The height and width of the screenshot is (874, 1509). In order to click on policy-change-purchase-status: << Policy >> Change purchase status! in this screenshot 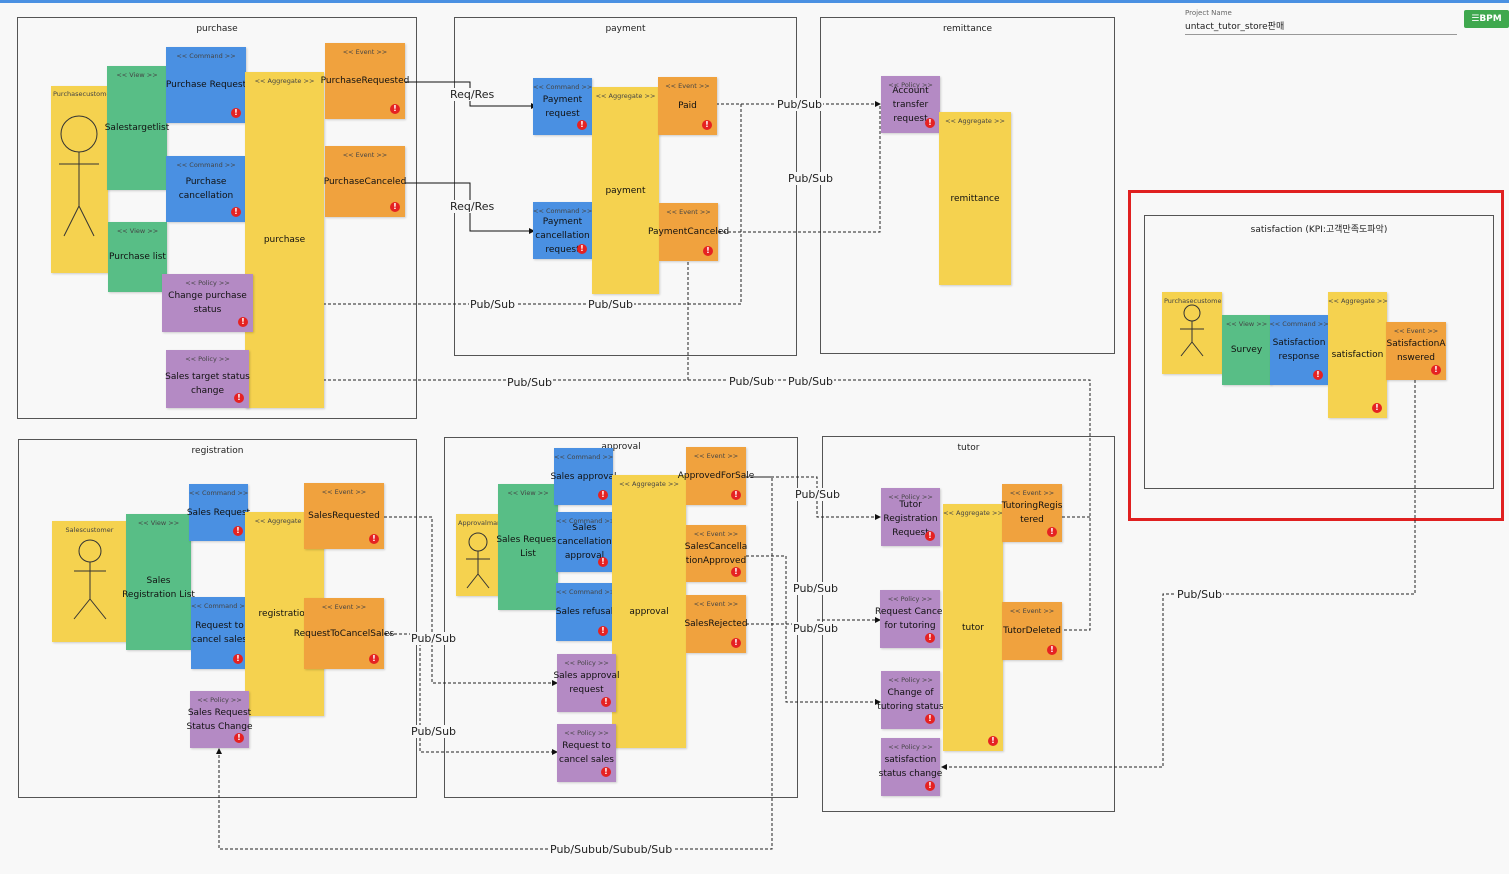, I will do `click(207, 303)`.